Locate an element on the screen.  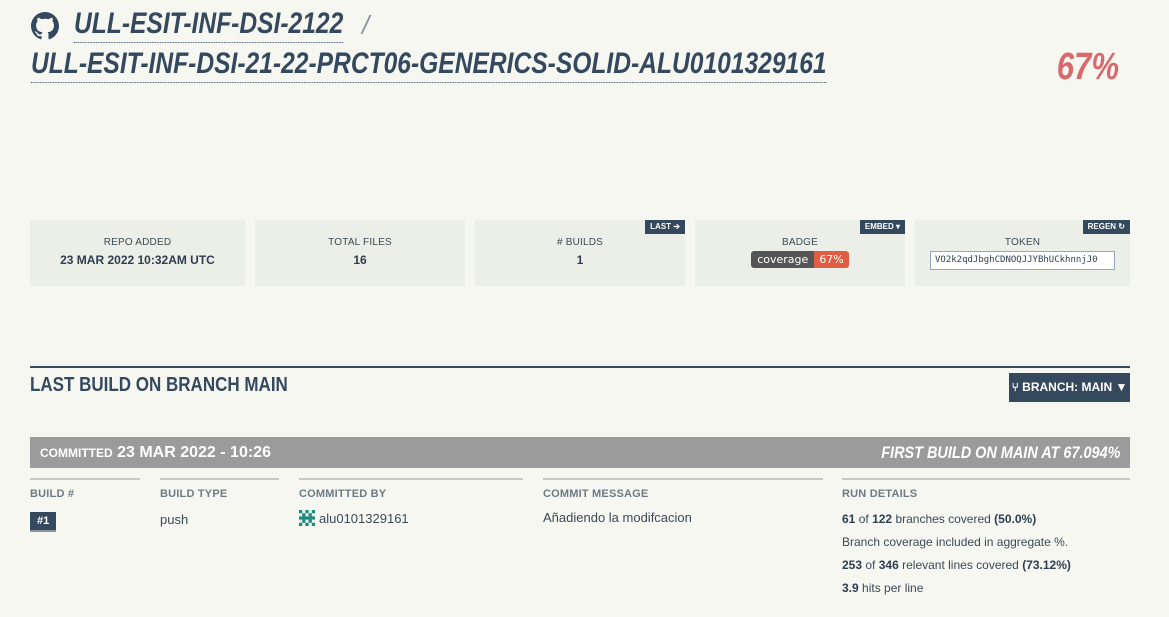
build-type-value: push is located at coordinates (174, 519).